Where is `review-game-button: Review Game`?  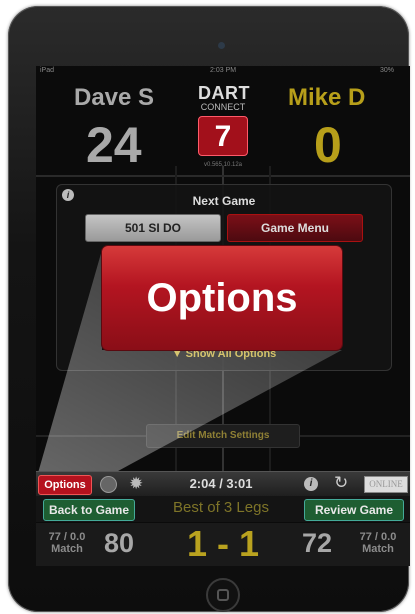 review-game-button: Review Game is located at coordinates (354, 510).